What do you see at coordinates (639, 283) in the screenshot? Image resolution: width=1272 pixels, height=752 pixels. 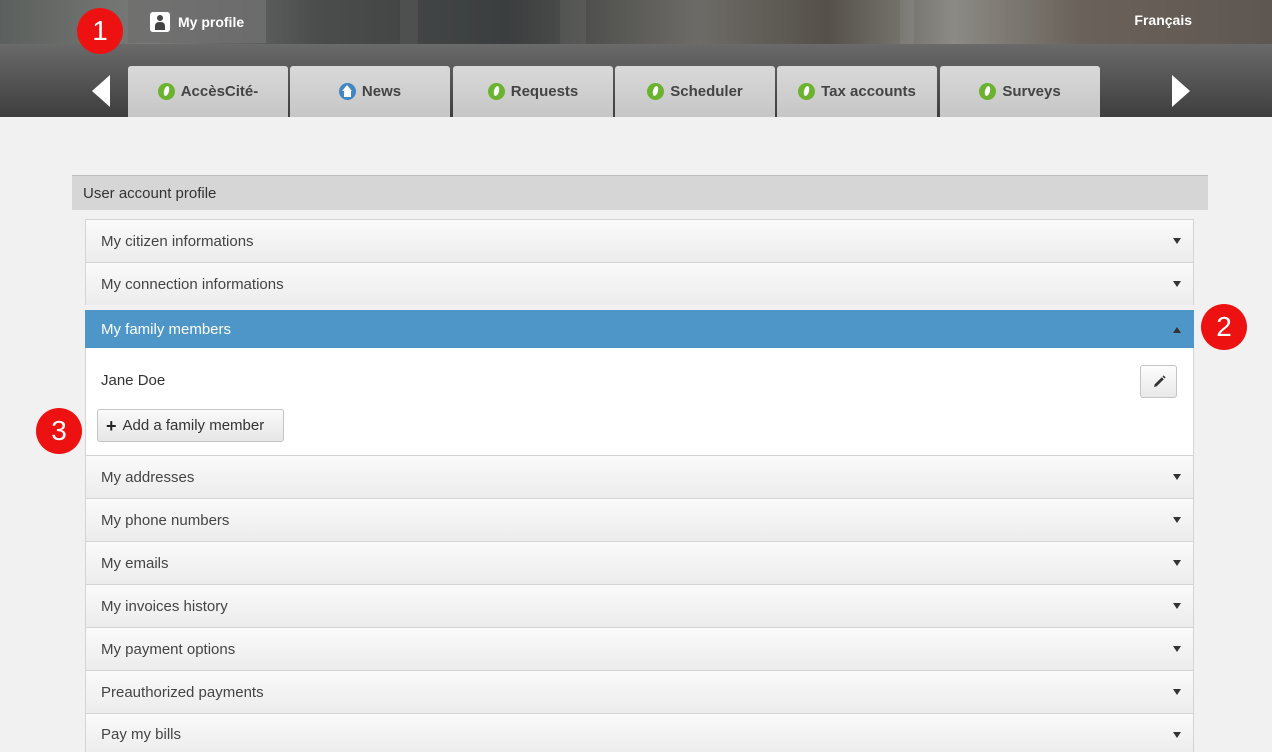 I see `accordion-item-connection-info: My connection informations` at bounding box center [639, 283].